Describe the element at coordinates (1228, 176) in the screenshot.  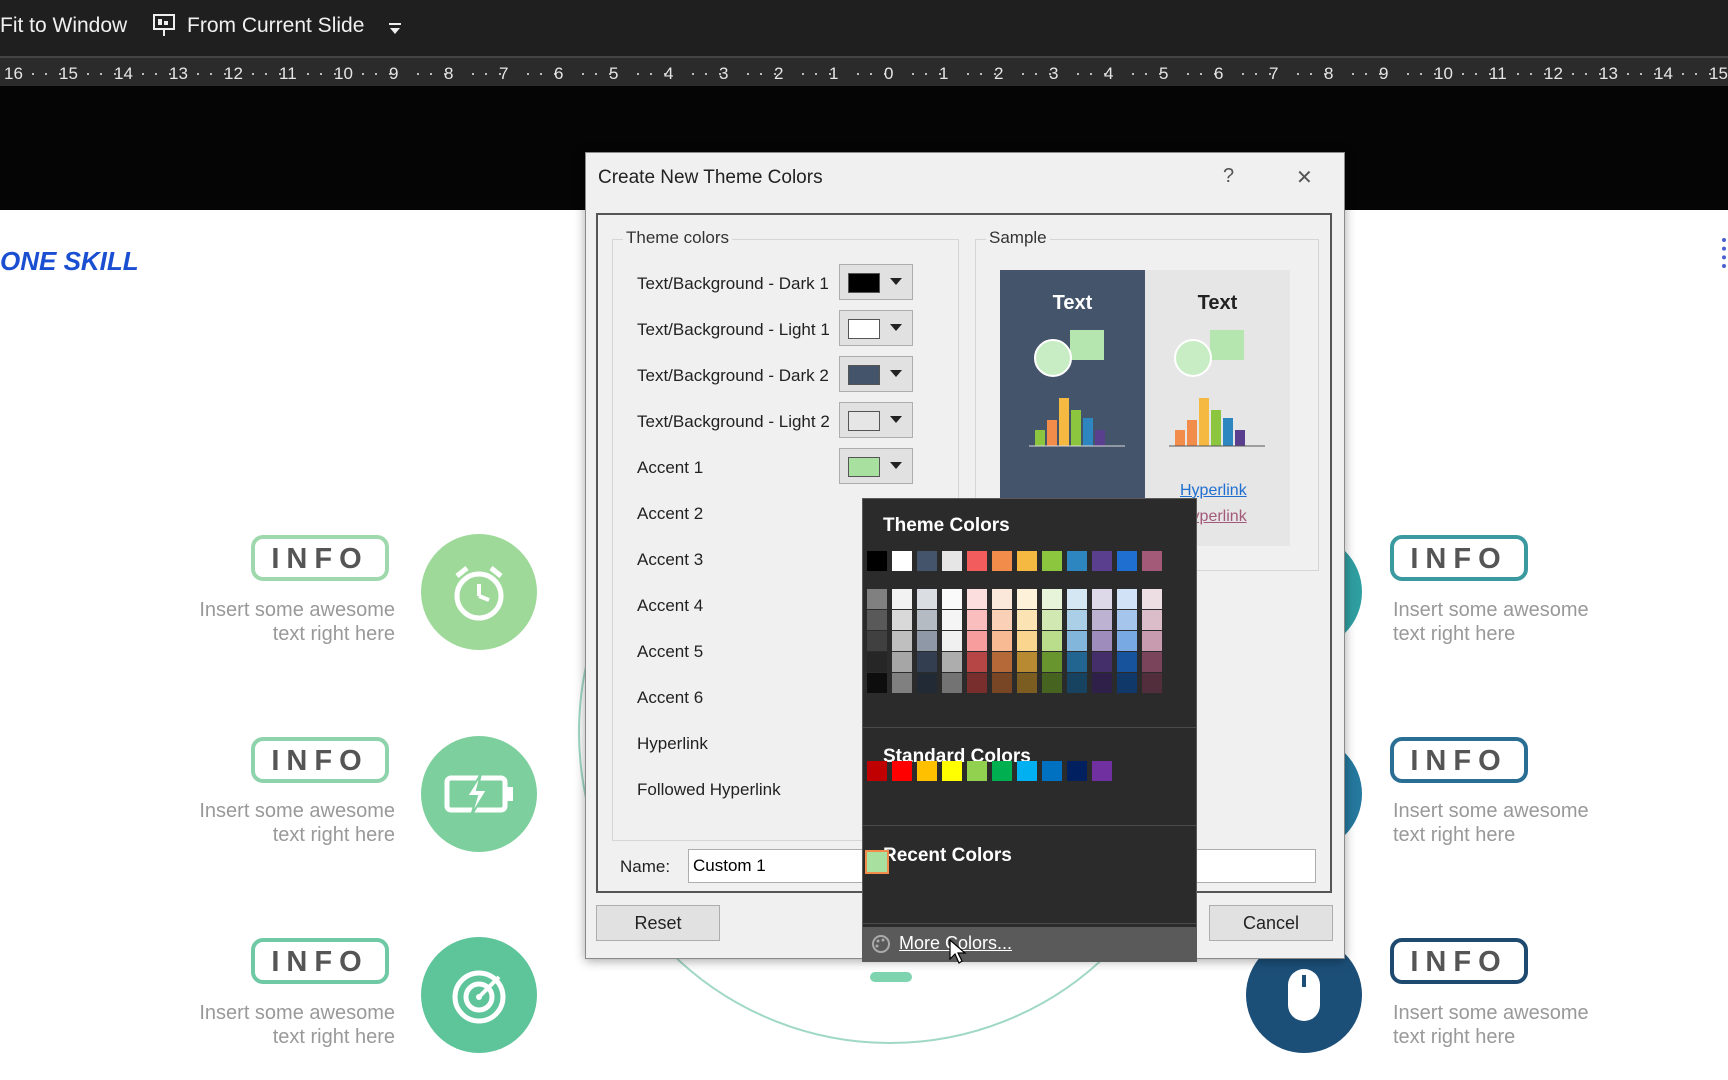
I see `help-icon: ?` at that location.